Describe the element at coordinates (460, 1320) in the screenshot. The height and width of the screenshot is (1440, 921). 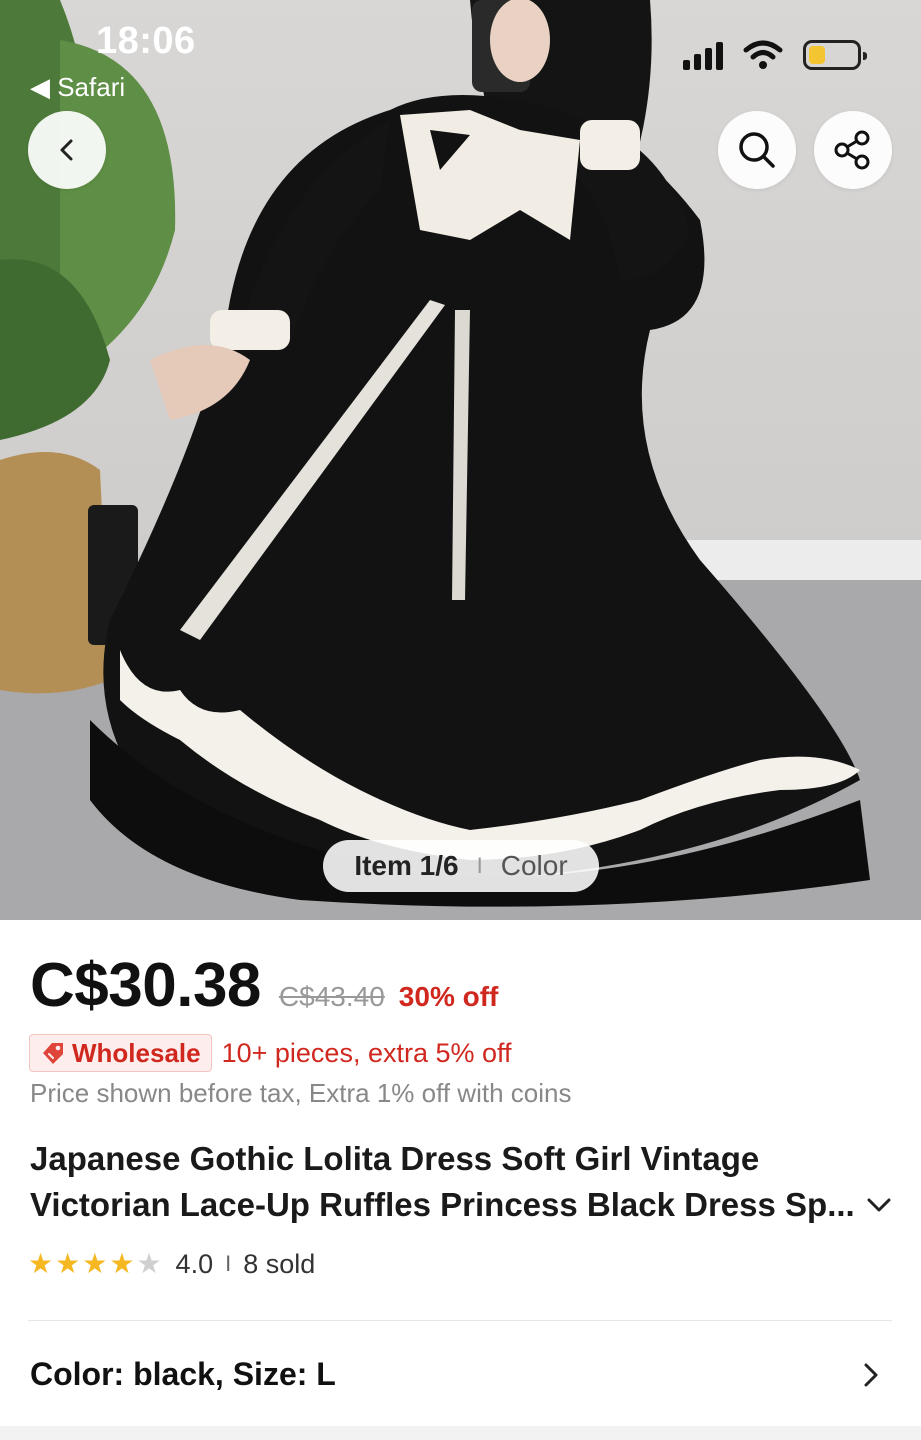
I see `section-divider` at that location.